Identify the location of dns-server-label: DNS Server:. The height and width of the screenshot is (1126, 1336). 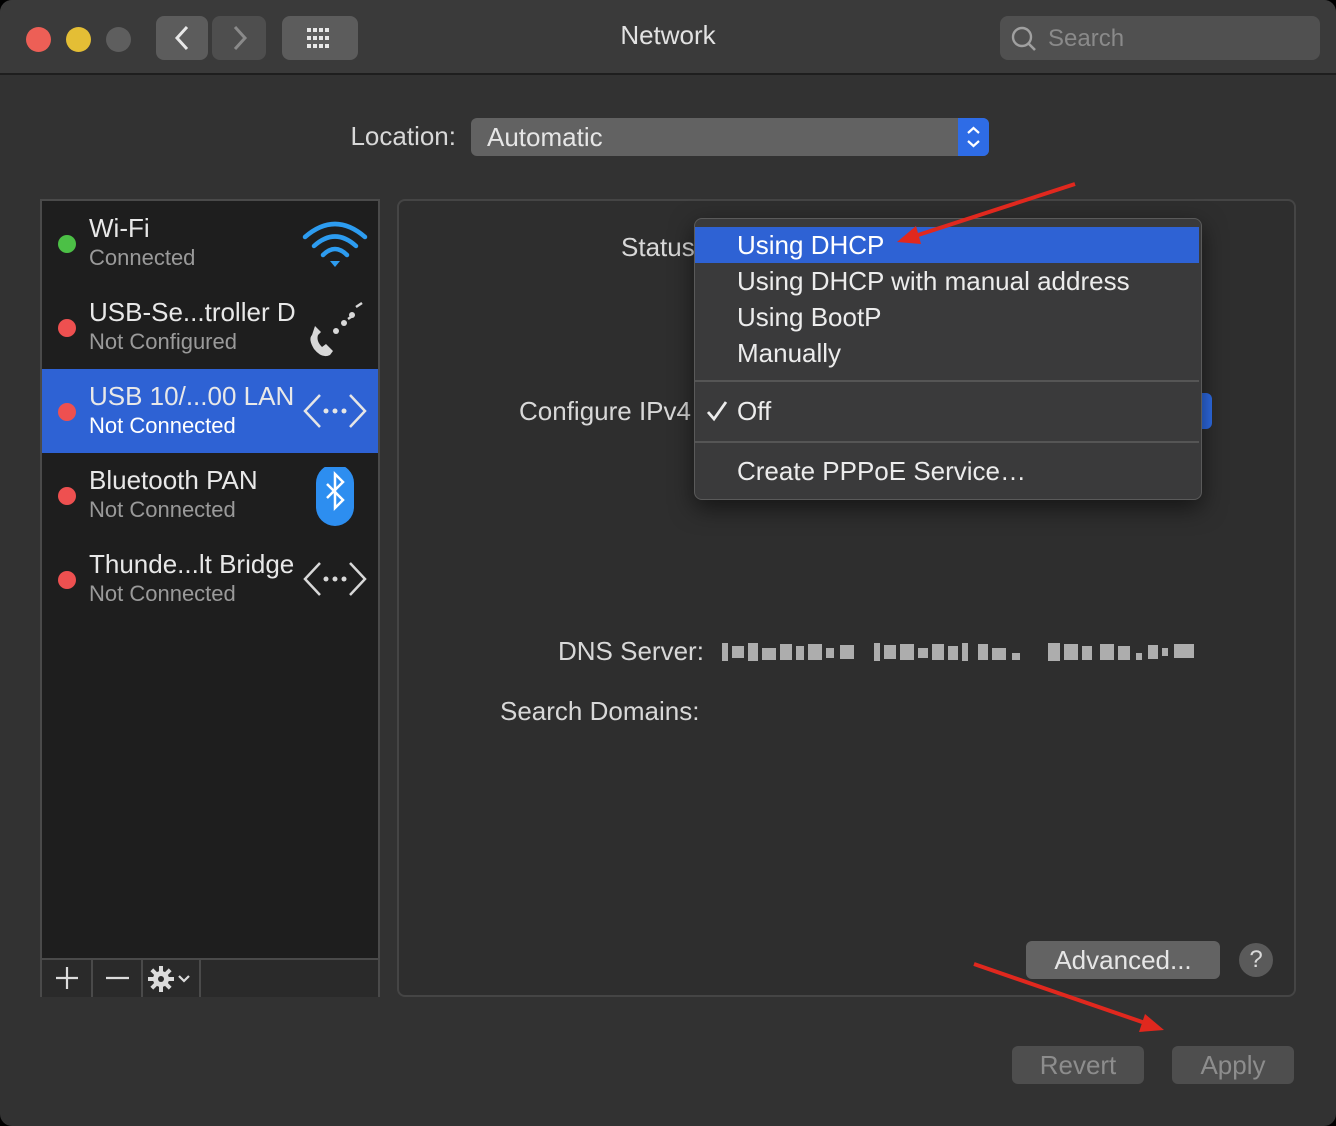
(631, 651).